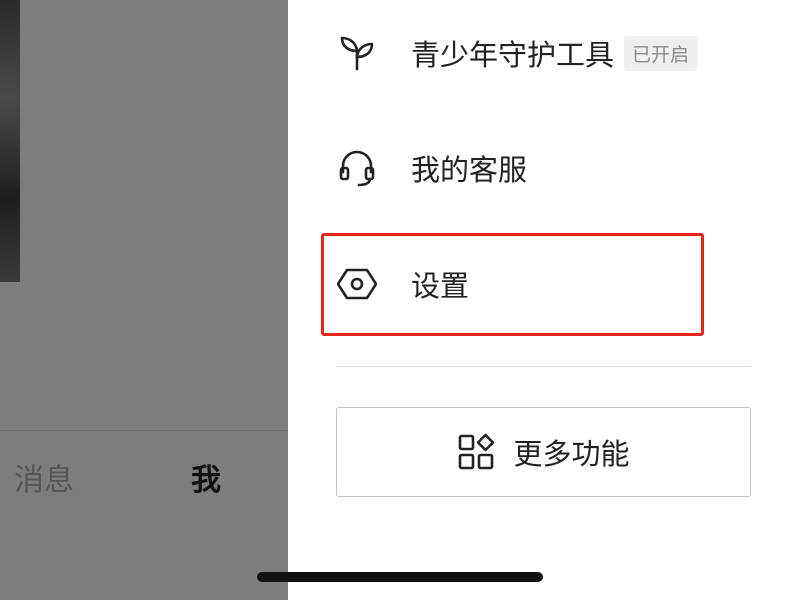 This screenshot has height=600, width=800. Describe the element at coordinates (513, 55) in the screenshot. I see `menu-item-label: 青少年守护工具` at that location.